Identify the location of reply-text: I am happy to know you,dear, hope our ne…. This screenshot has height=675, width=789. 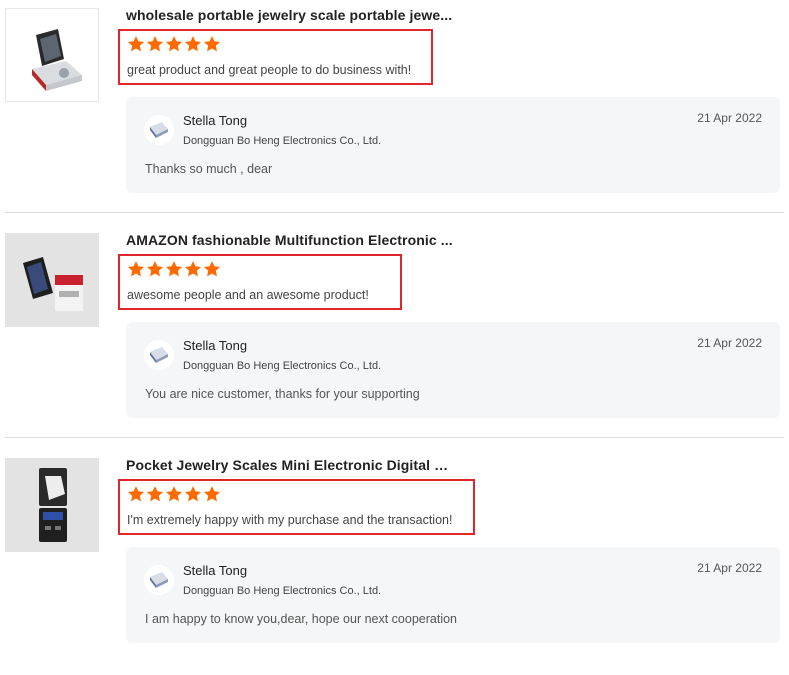
(301, 619).